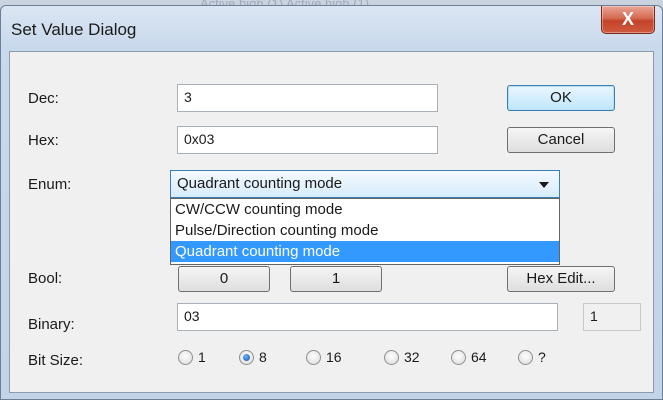  I want to click on hex-label: Hex:, so click(43, 140).